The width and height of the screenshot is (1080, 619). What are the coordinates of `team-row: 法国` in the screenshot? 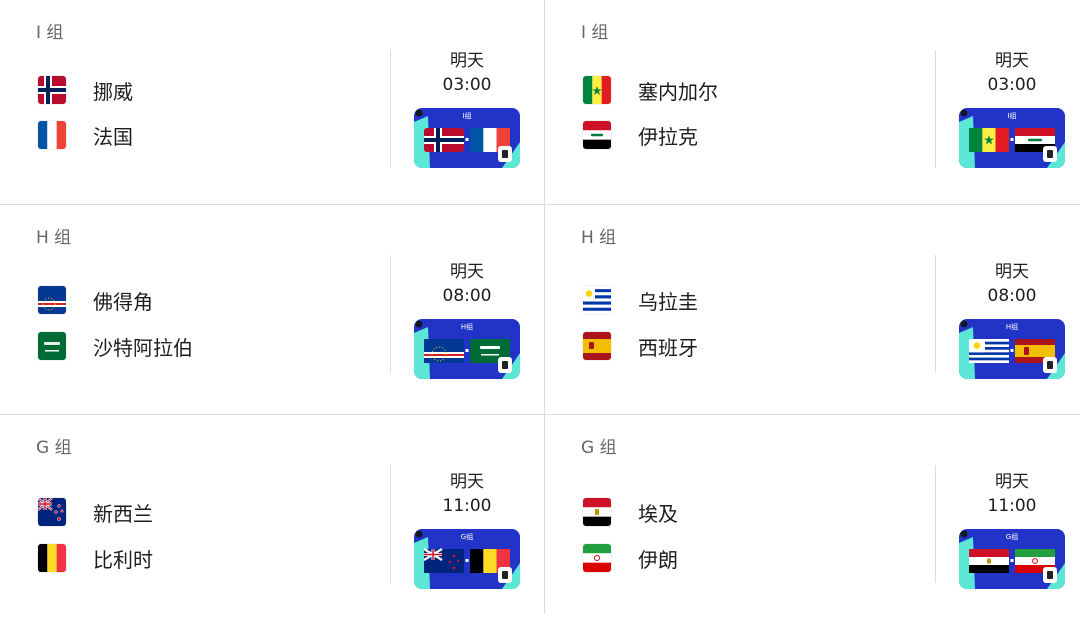 It's located at (85, 135).